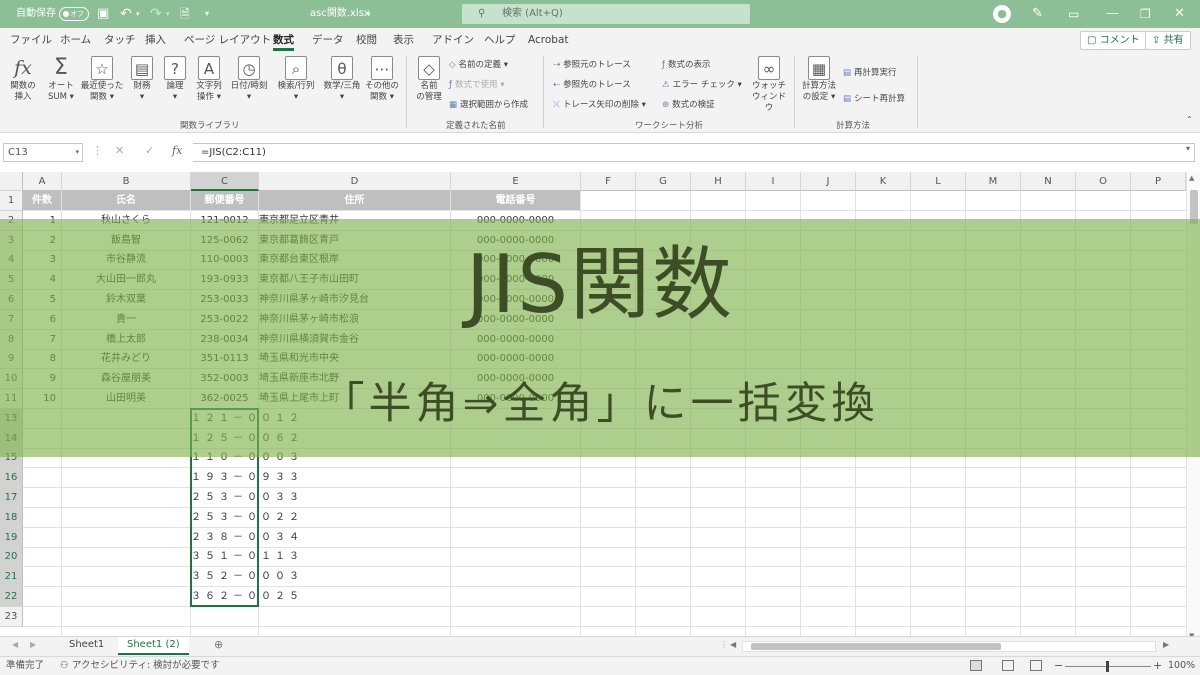  I want to click on column-header: N, so click(1048, 181).